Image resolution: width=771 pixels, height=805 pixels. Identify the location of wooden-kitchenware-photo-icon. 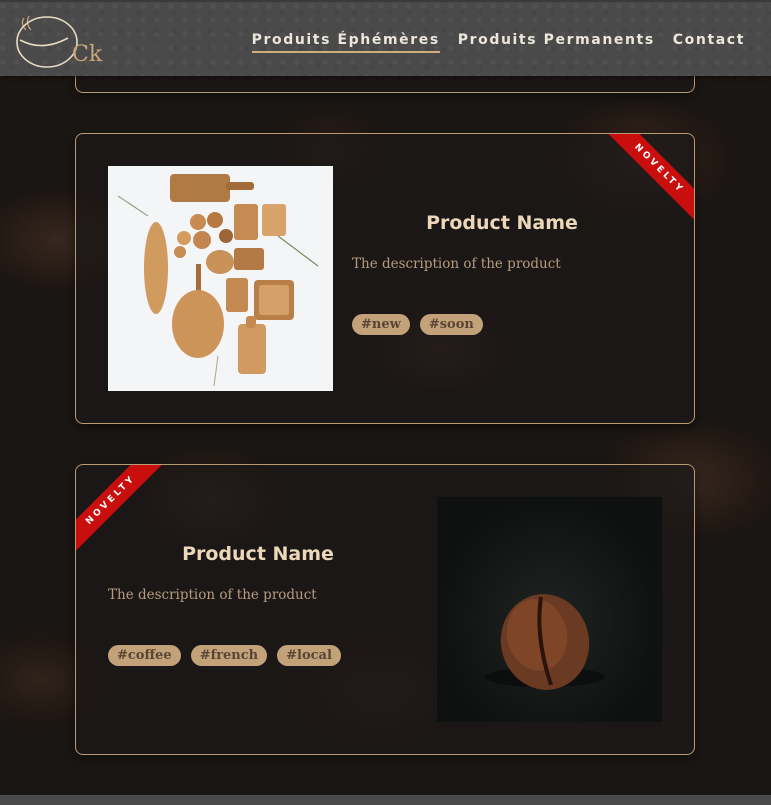
(218, 280).